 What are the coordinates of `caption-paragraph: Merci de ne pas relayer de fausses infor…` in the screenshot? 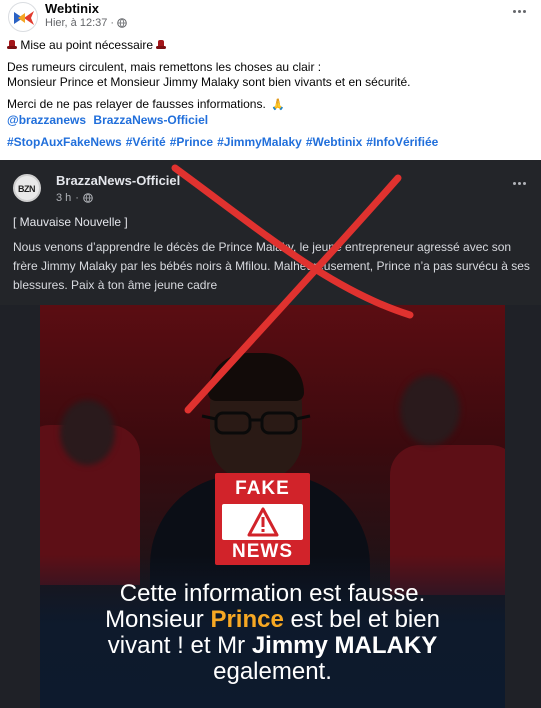 It's located at (271, 112).